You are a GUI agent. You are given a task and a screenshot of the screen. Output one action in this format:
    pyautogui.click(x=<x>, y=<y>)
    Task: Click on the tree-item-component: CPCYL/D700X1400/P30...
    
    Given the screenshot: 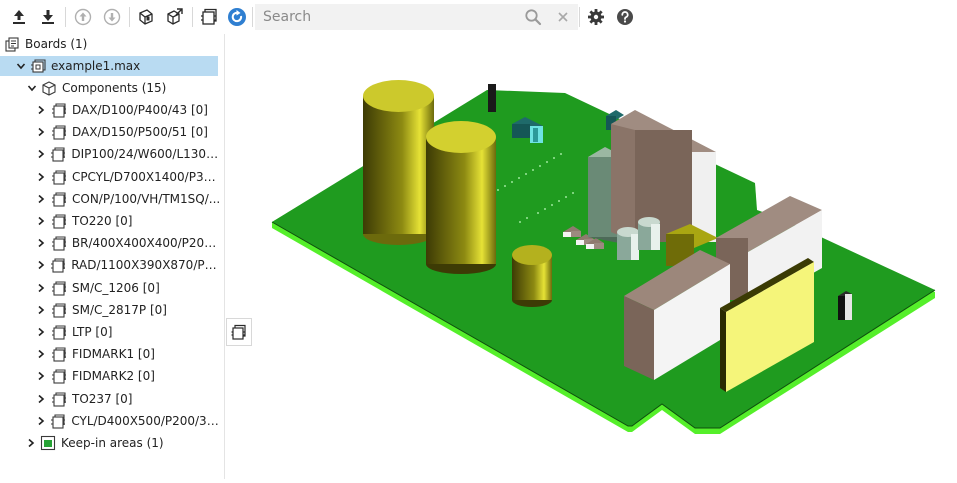 What is the action you would take?
    pyautogui.click(x=111, y=177)
    